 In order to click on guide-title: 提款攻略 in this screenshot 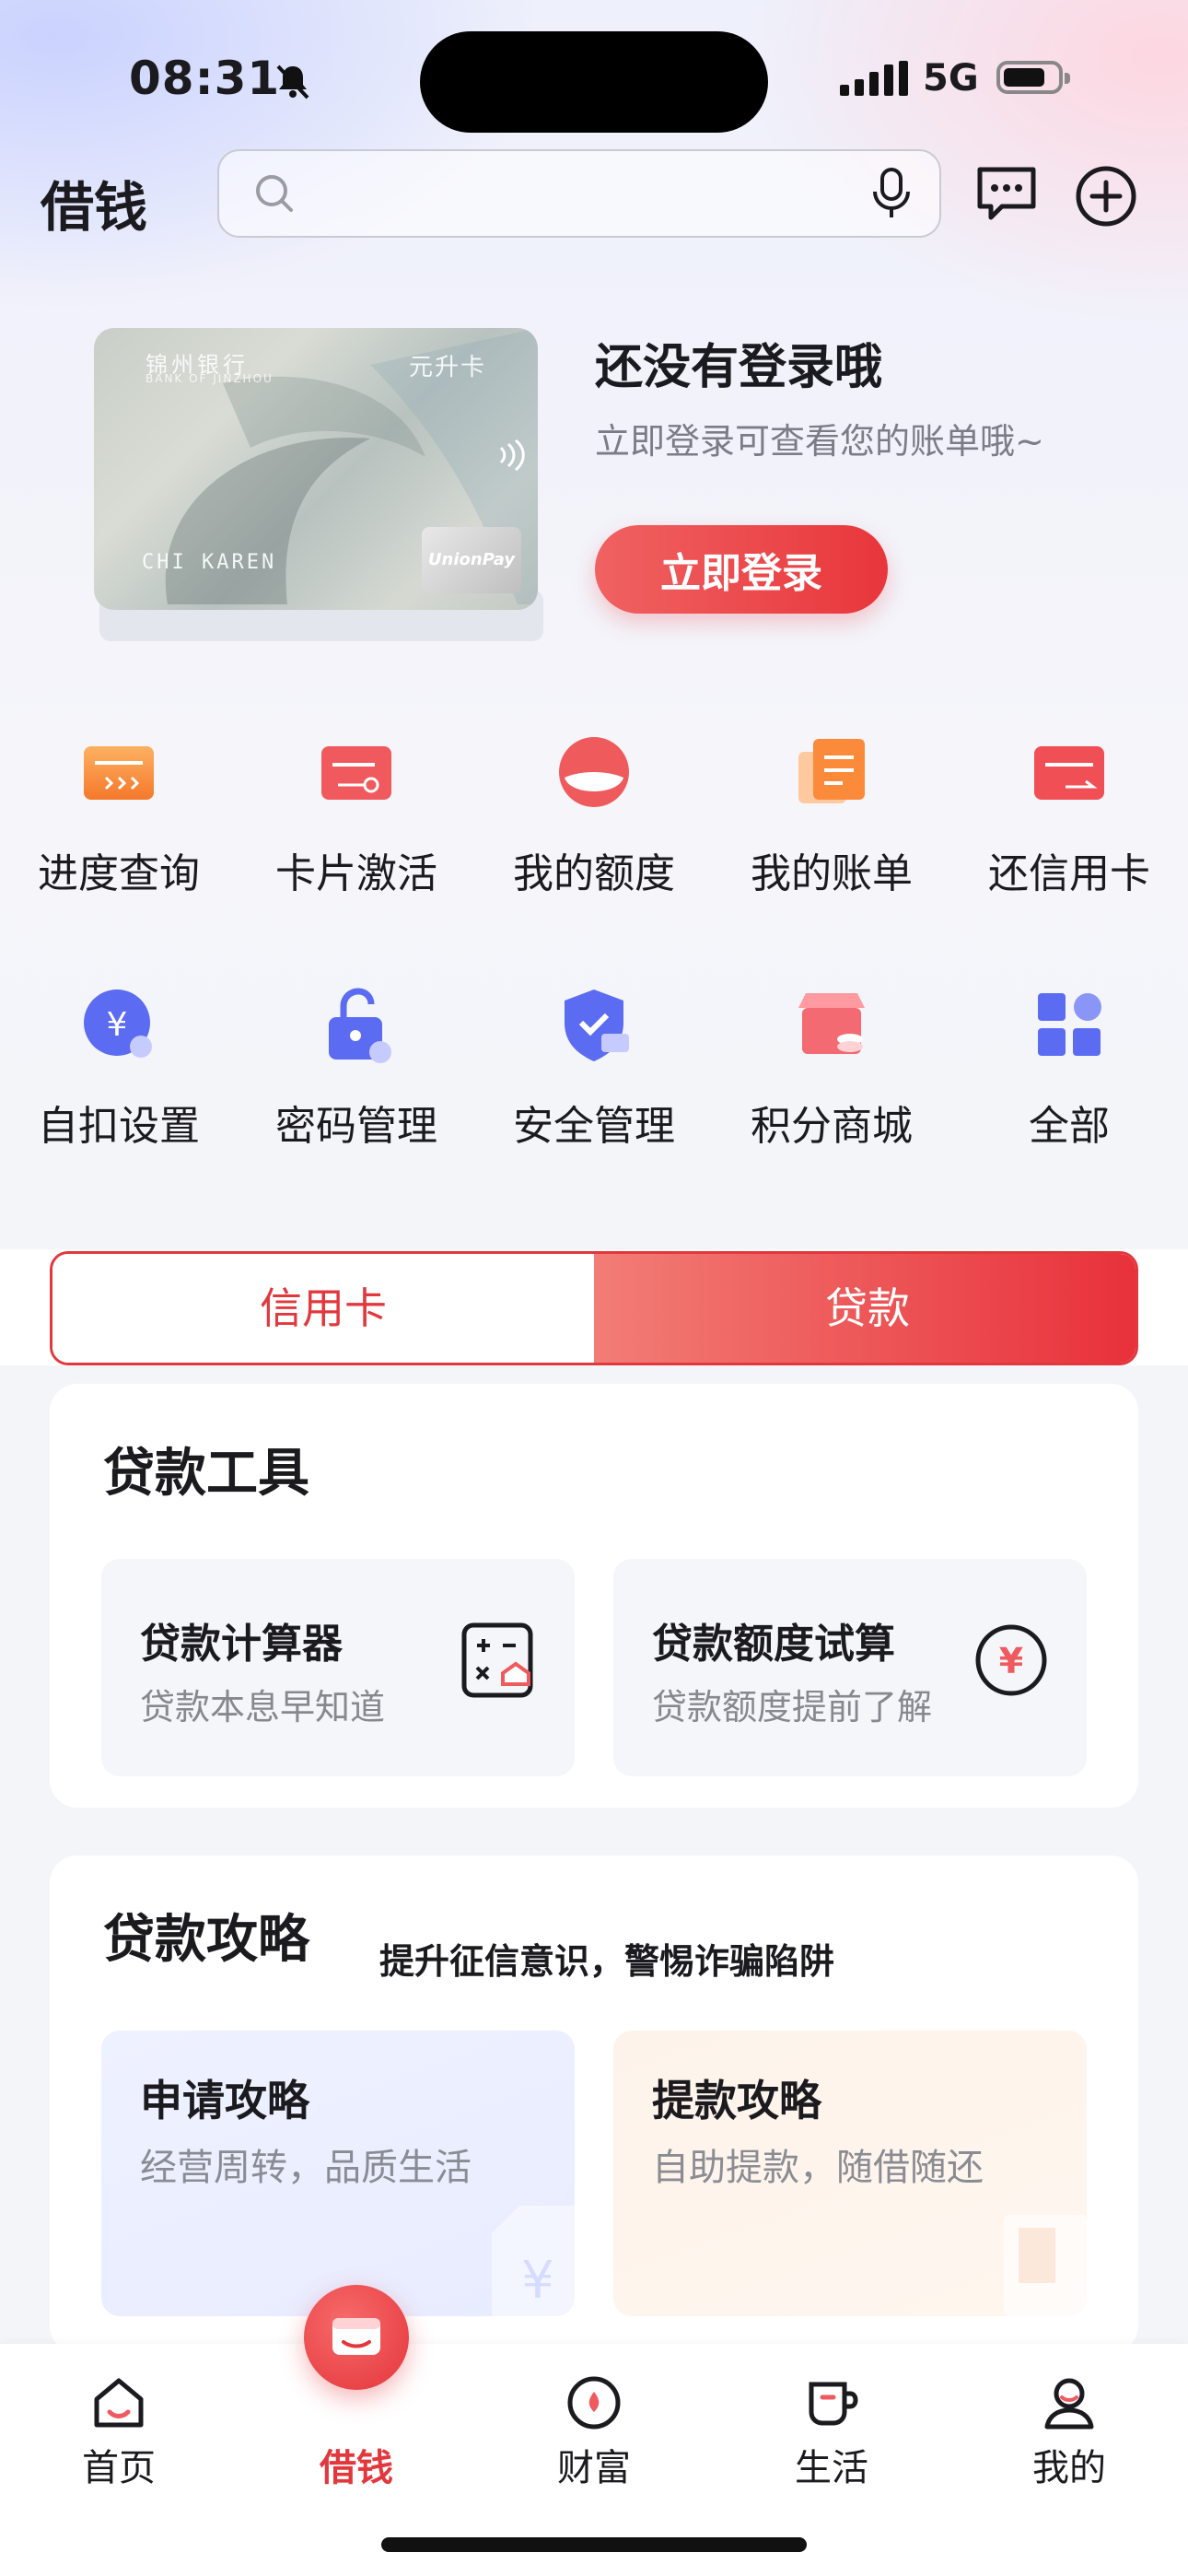, I will do `click(736, 2100)`.